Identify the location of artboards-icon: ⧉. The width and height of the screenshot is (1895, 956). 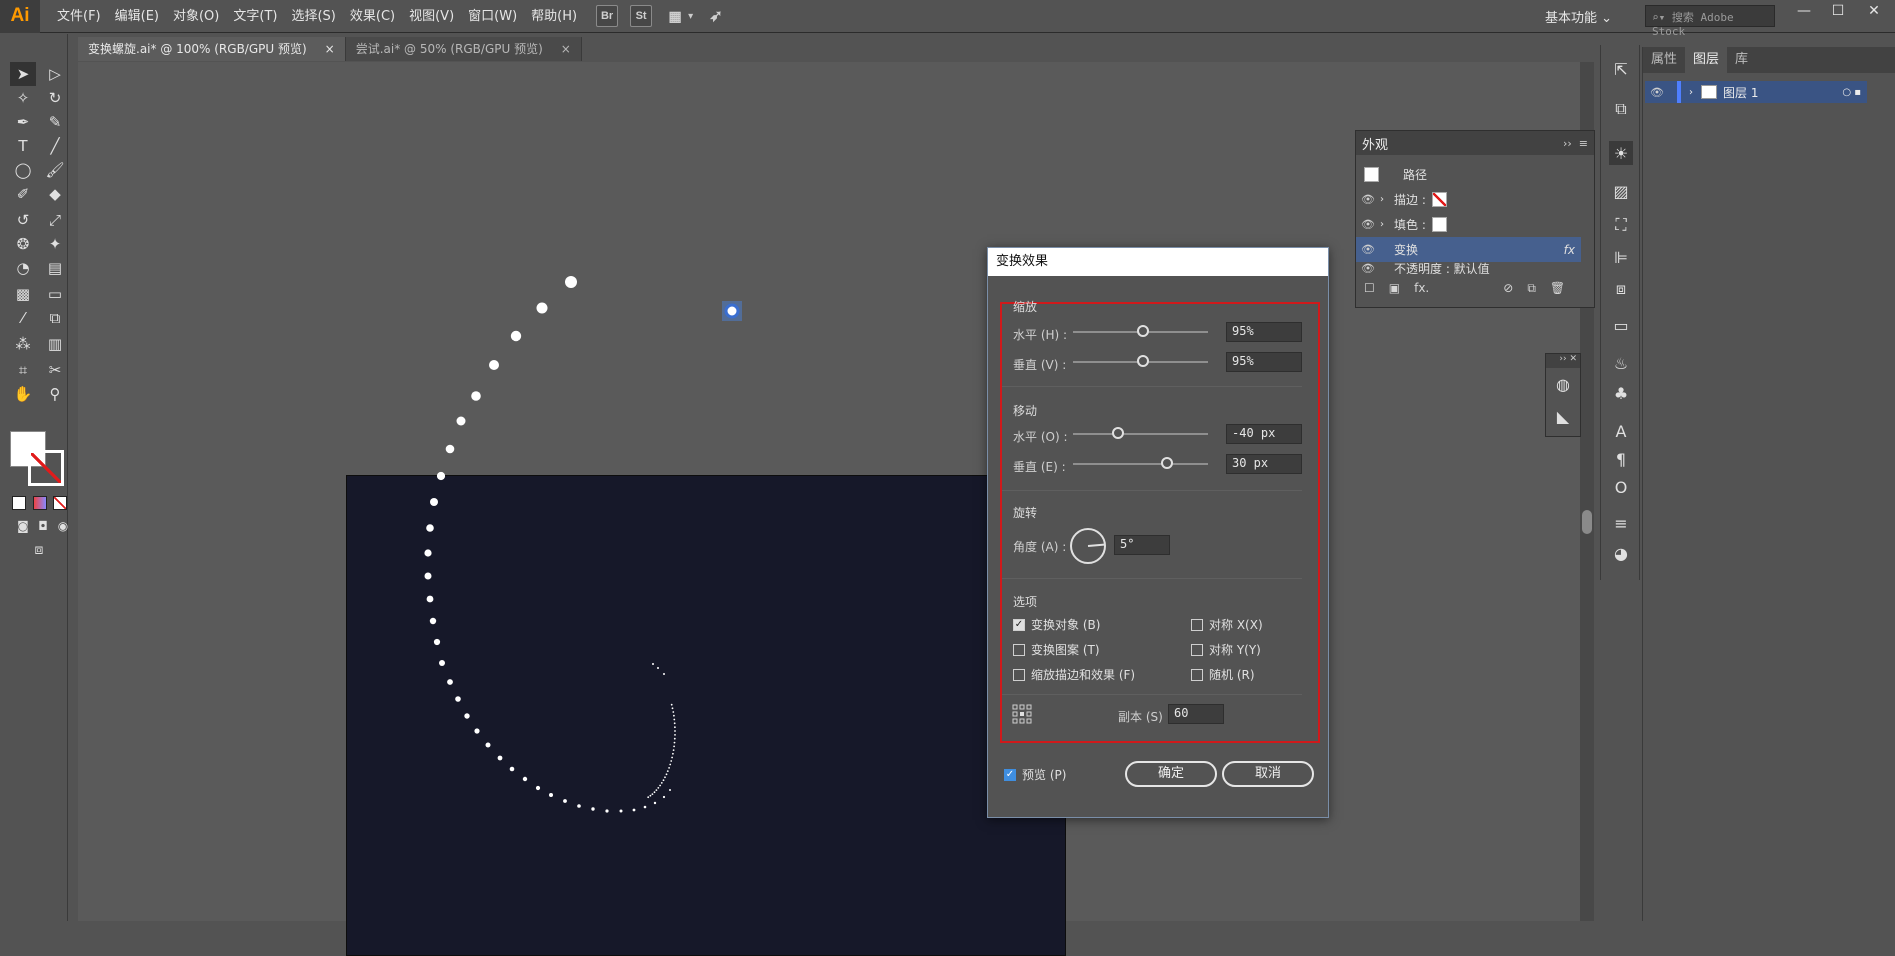
(1621, 109).